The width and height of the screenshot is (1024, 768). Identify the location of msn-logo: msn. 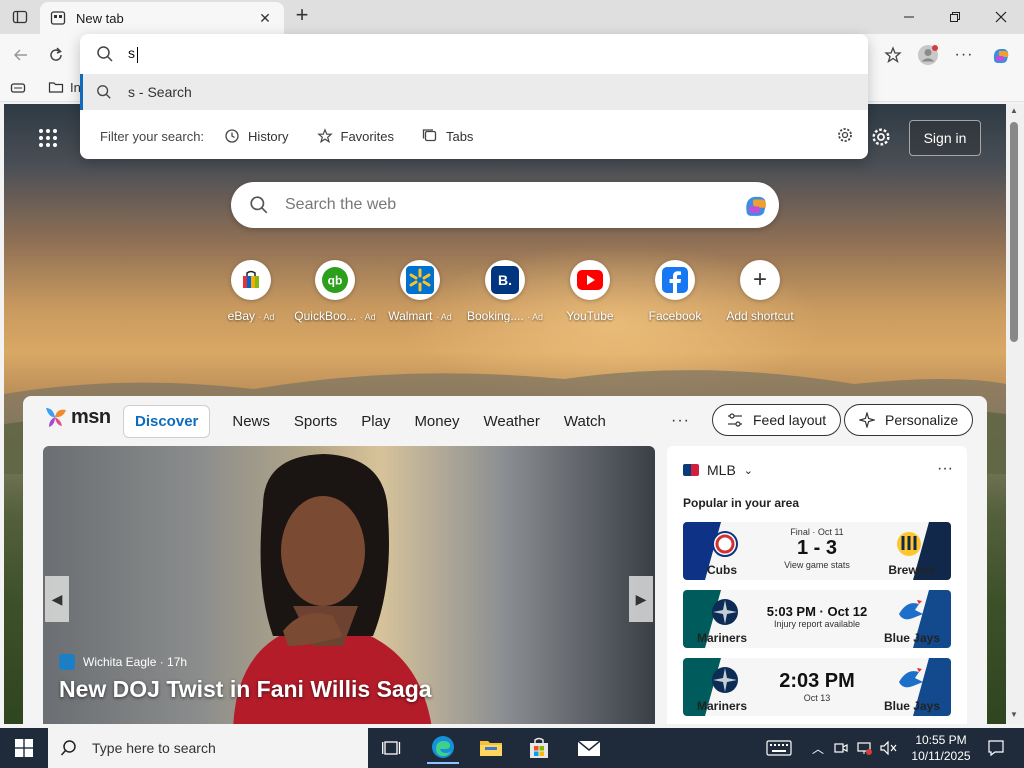
(77, 417).